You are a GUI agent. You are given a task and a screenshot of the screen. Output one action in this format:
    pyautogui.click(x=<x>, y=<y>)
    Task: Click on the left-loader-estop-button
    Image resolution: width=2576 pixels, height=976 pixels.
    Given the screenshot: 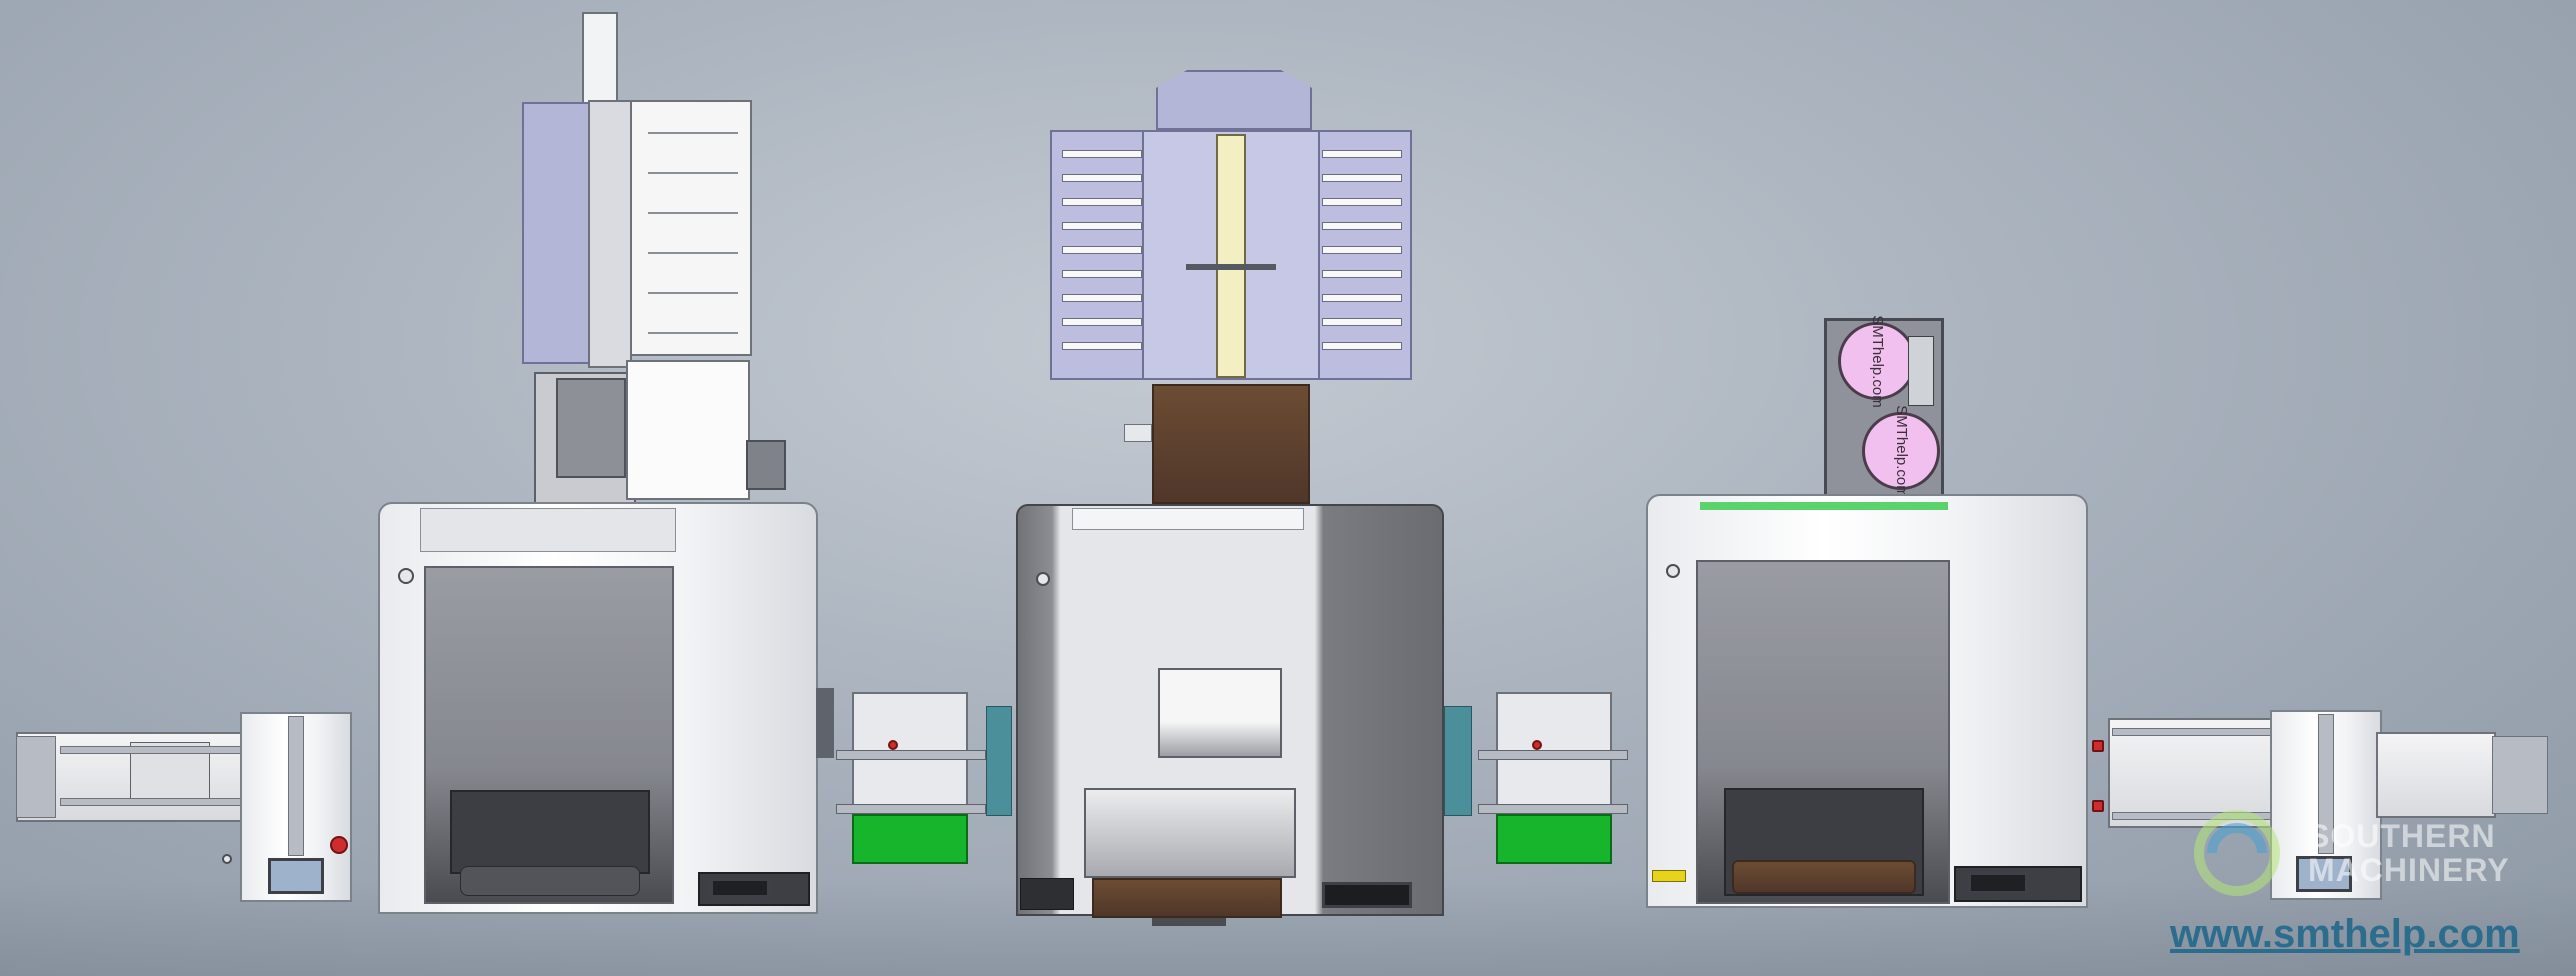 What is the action you would take?
    pyautogui.click(x=339, y=845)
    